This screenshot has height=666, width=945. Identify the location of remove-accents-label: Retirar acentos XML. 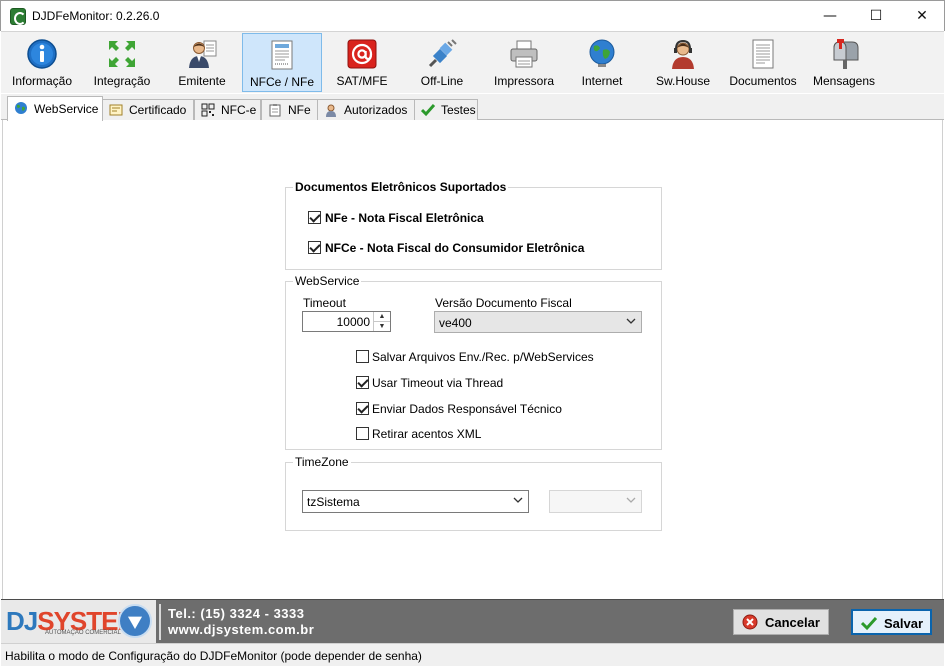
(426, 434).